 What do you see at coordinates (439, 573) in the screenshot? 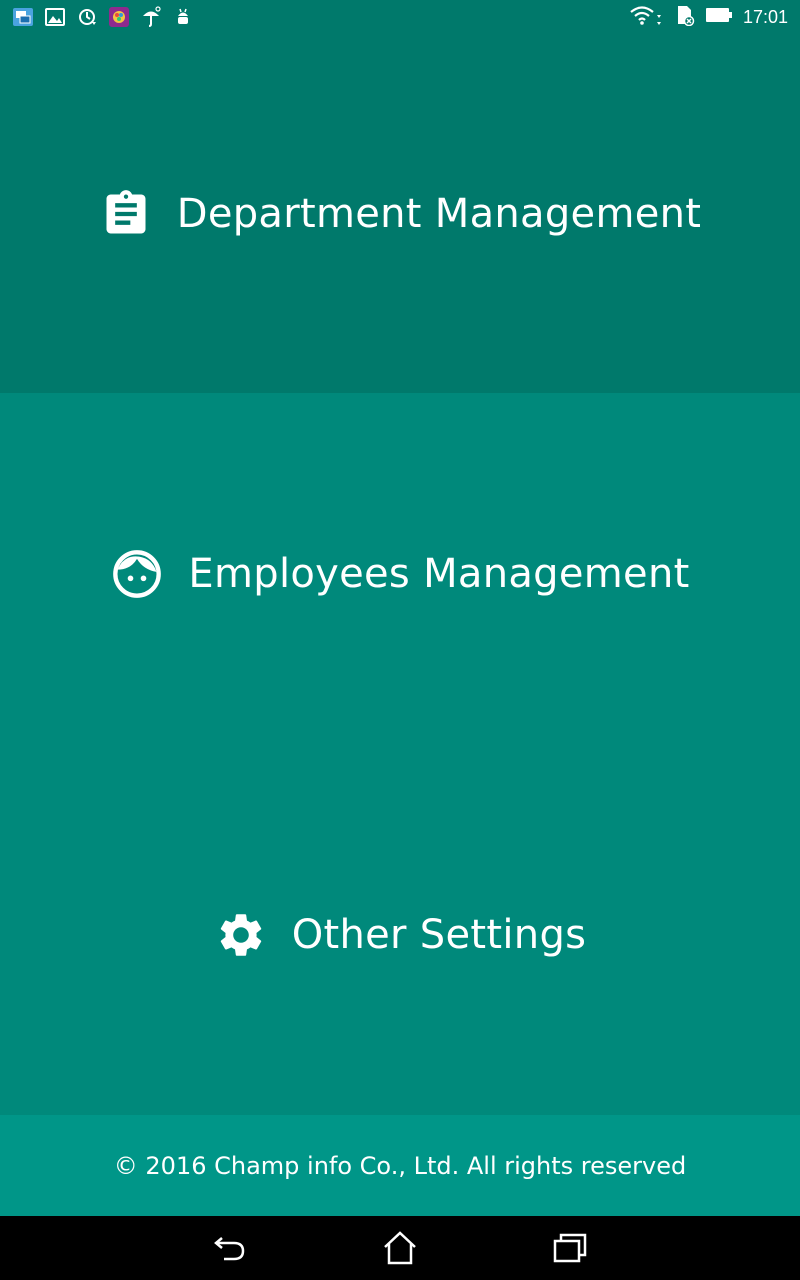
I see `employees-management-label: Employees Management` at bounding box center [439, 573].